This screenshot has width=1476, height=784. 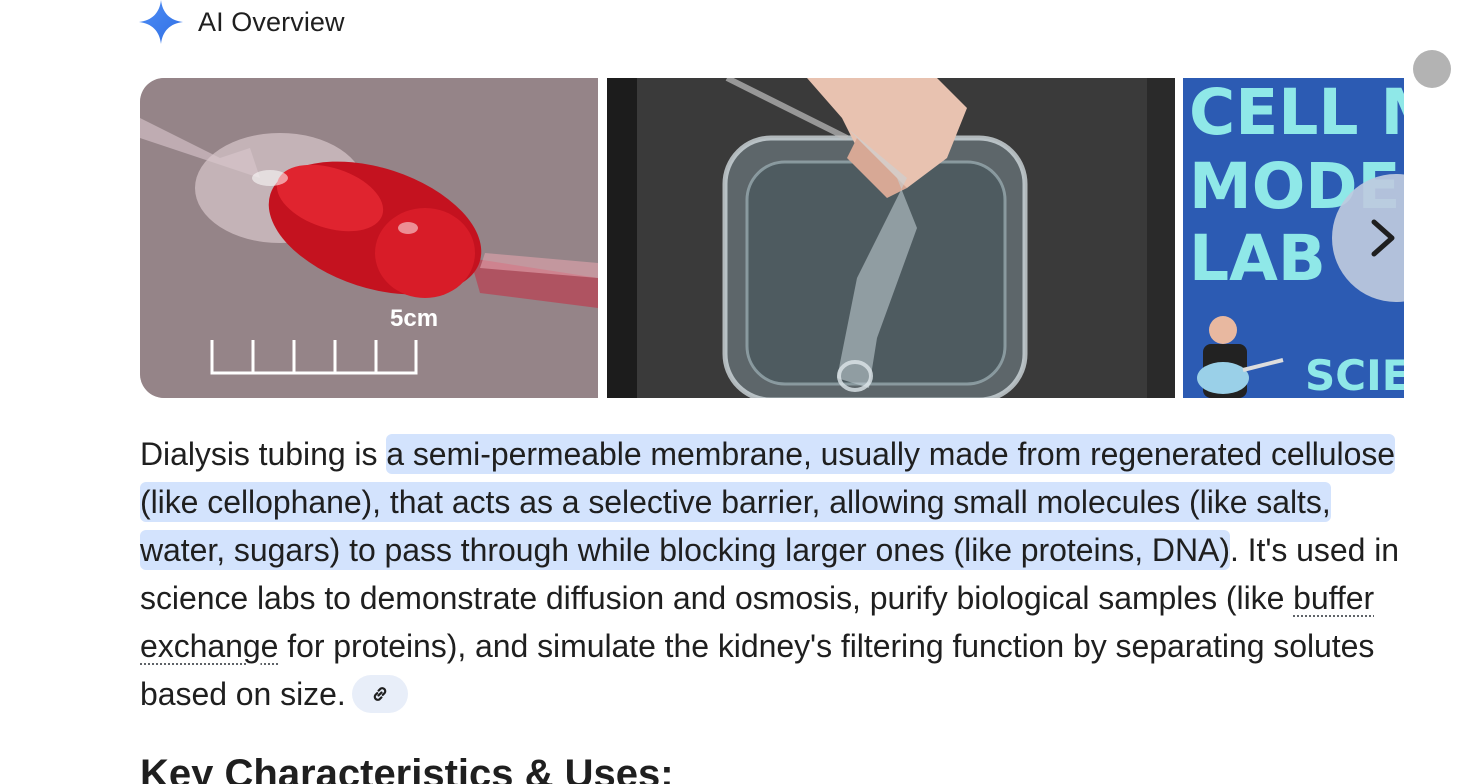 I want to click on thumb-caption-line-3: LAB, so click(x=1257, y=258).